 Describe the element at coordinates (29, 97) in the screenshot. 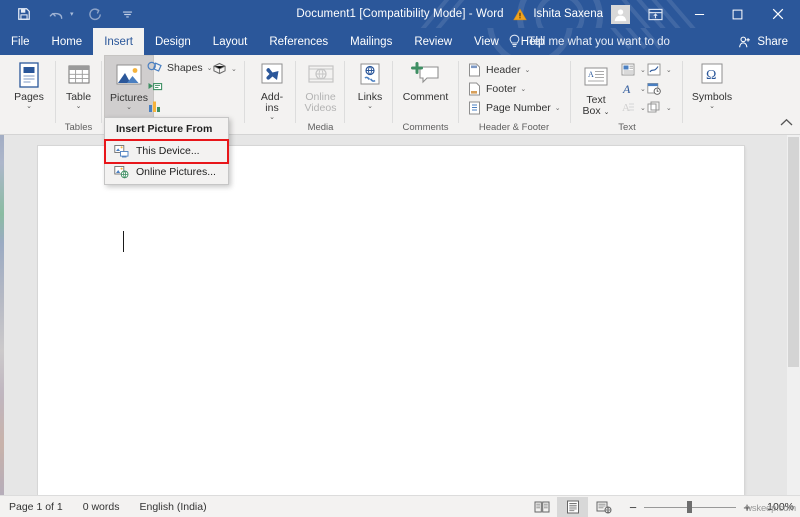

I see `pages-label: Pages` at that location.